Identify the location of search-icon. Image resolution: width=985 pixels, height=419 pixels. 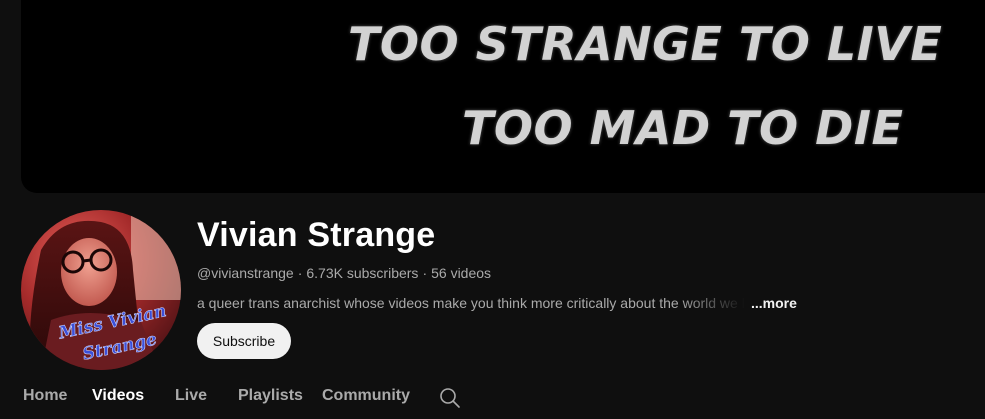
(450, 398).